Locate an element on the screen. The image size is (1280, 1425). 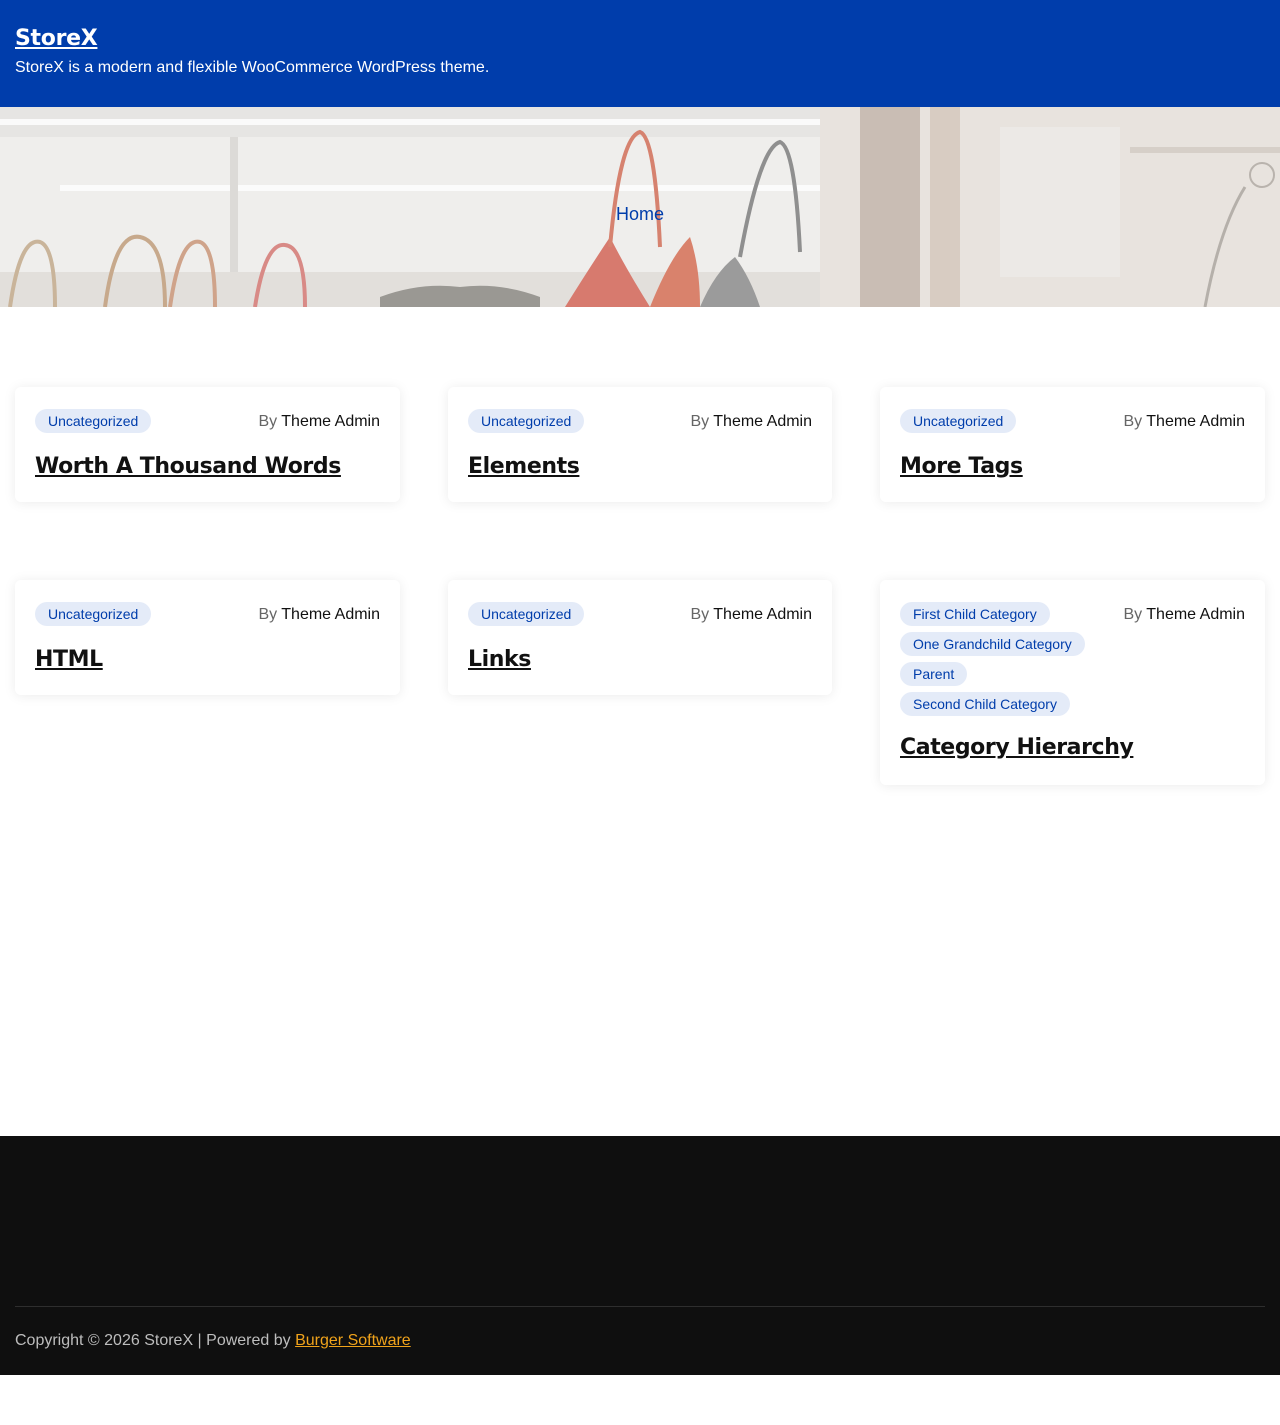
post-card: Uncategorized By Theme Admin HTML is located at coordinates (207, 637).